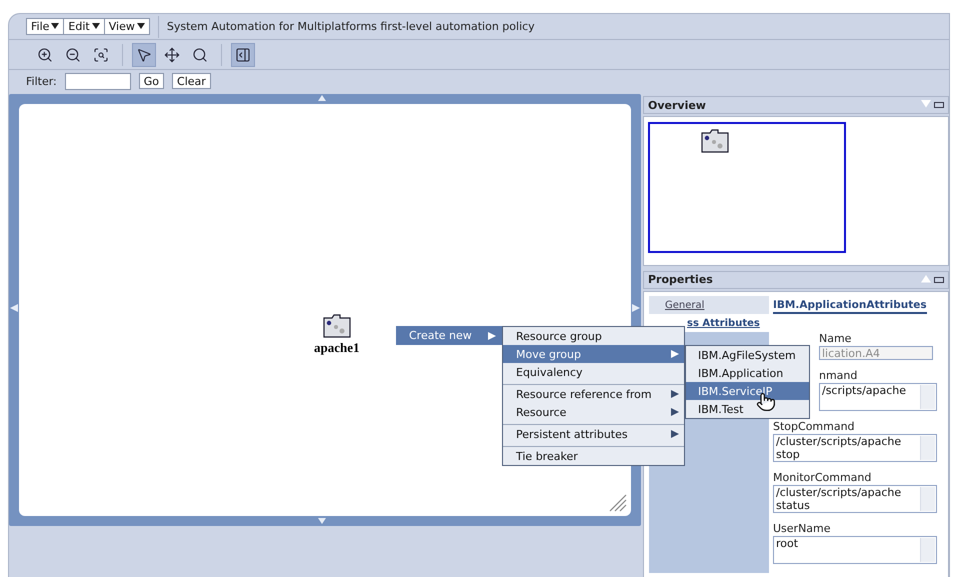 The image size is (960, 577). I want to click on filter-label: Filter:, so click(41, 81).